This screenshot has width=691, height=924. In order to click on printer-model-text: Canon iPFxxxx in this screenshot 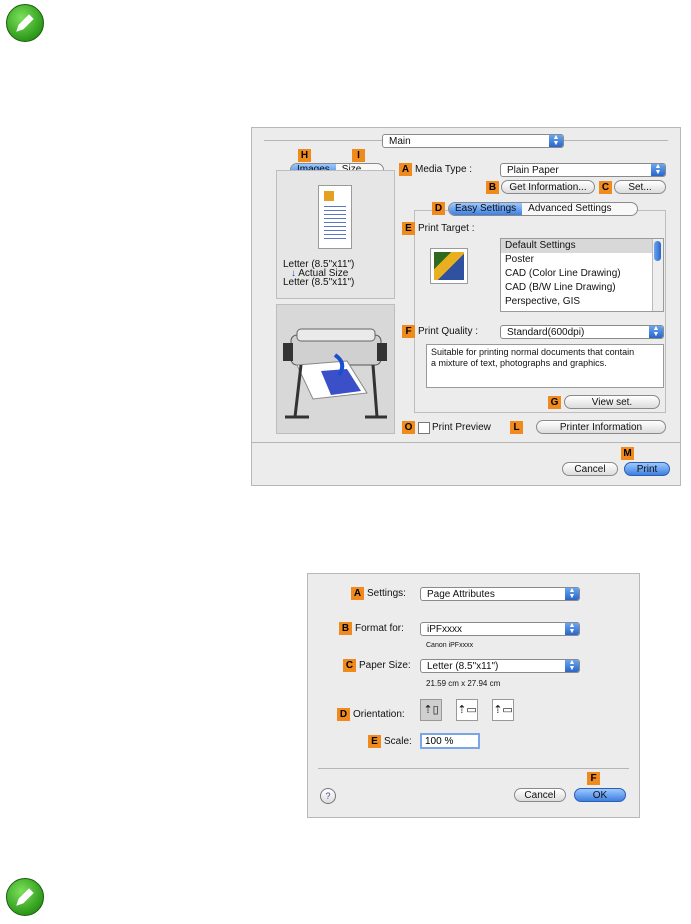, I will do `click(450, 645)`.